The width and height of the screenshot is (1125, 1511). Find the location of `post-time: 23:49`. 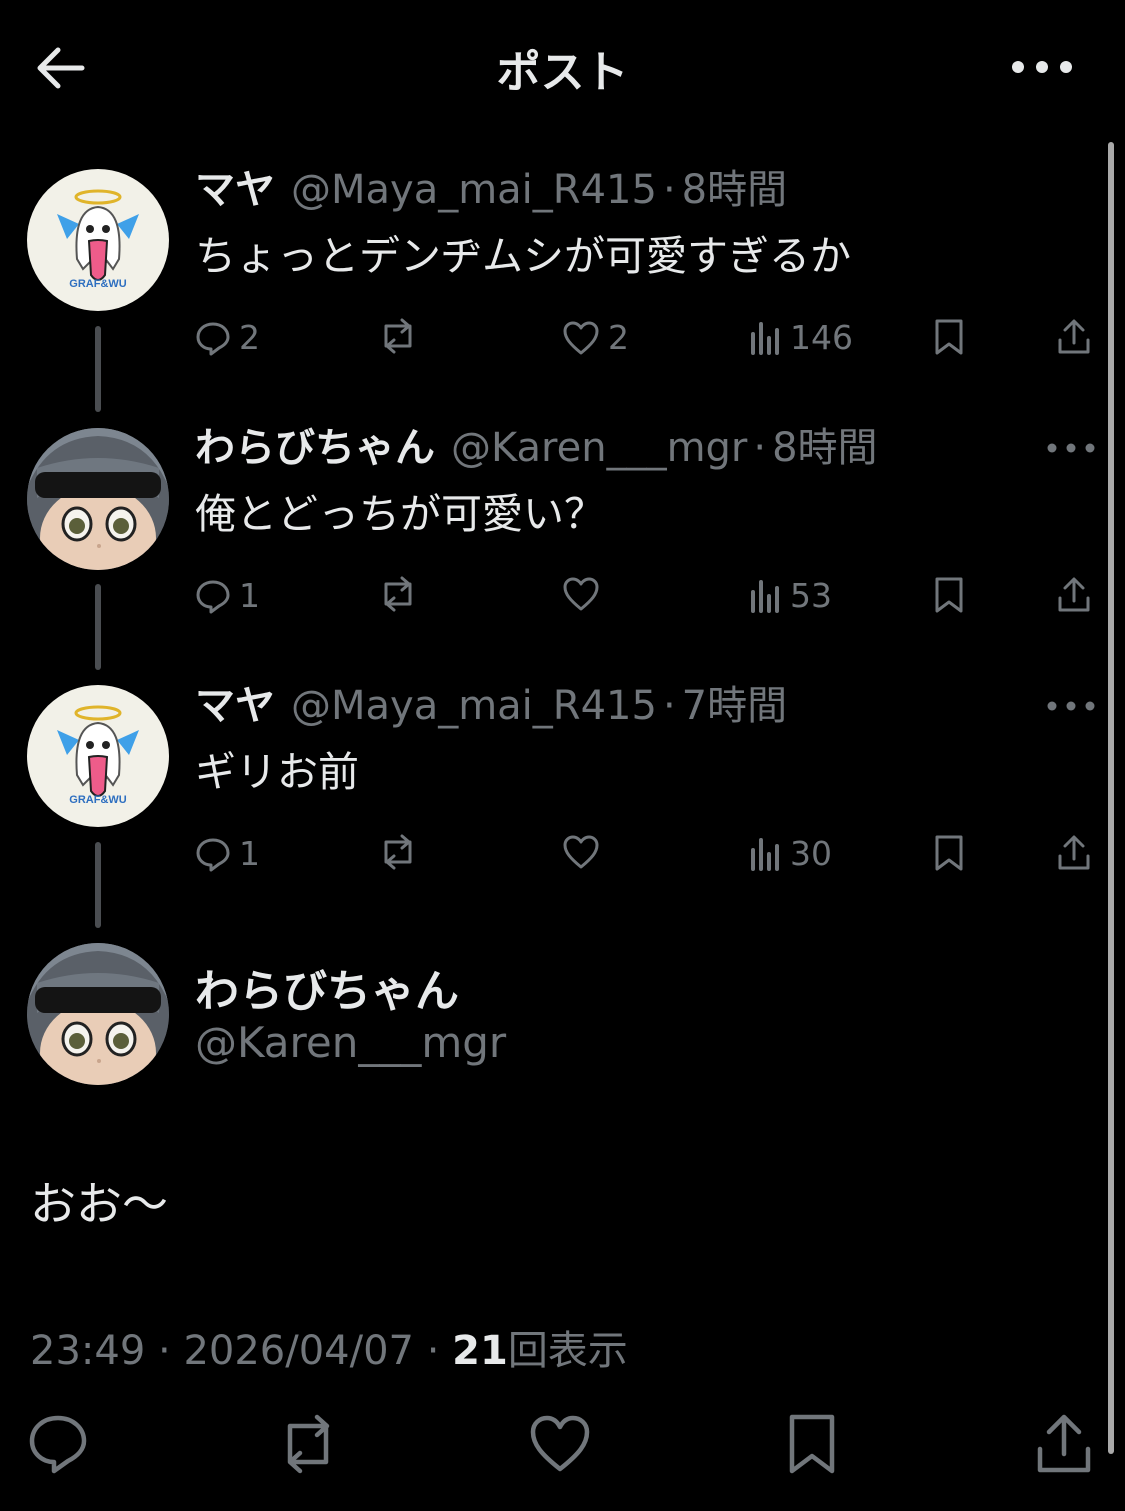

post-time: 23:49 is located at coordinates (87, 1351).